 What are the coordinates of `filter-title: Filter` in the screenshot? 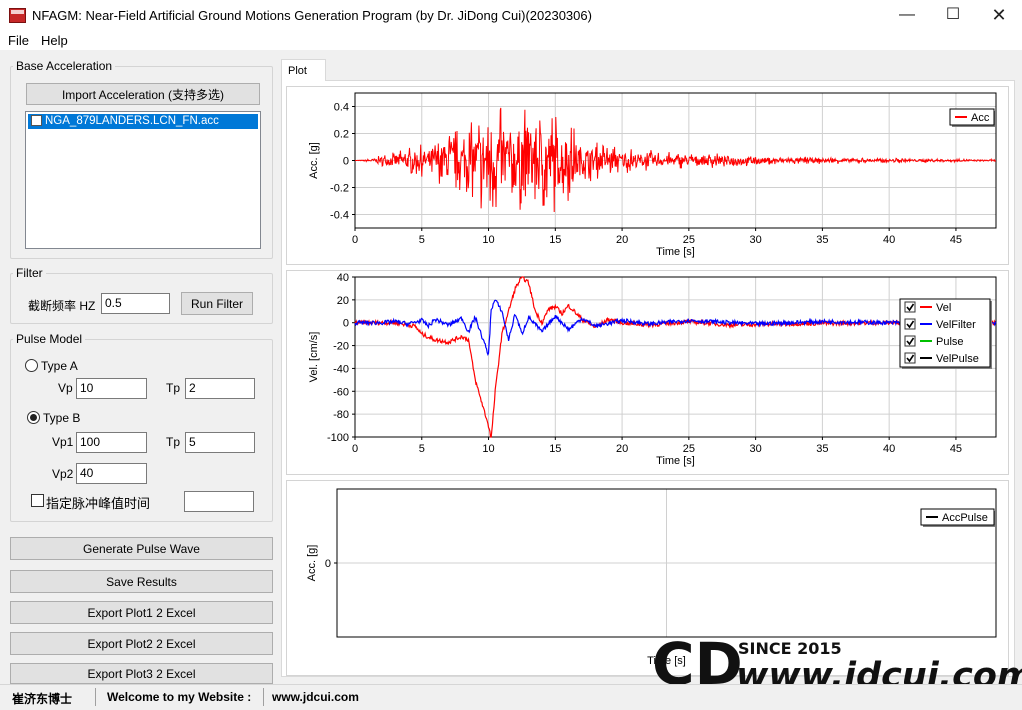 It's located at (29, 273).